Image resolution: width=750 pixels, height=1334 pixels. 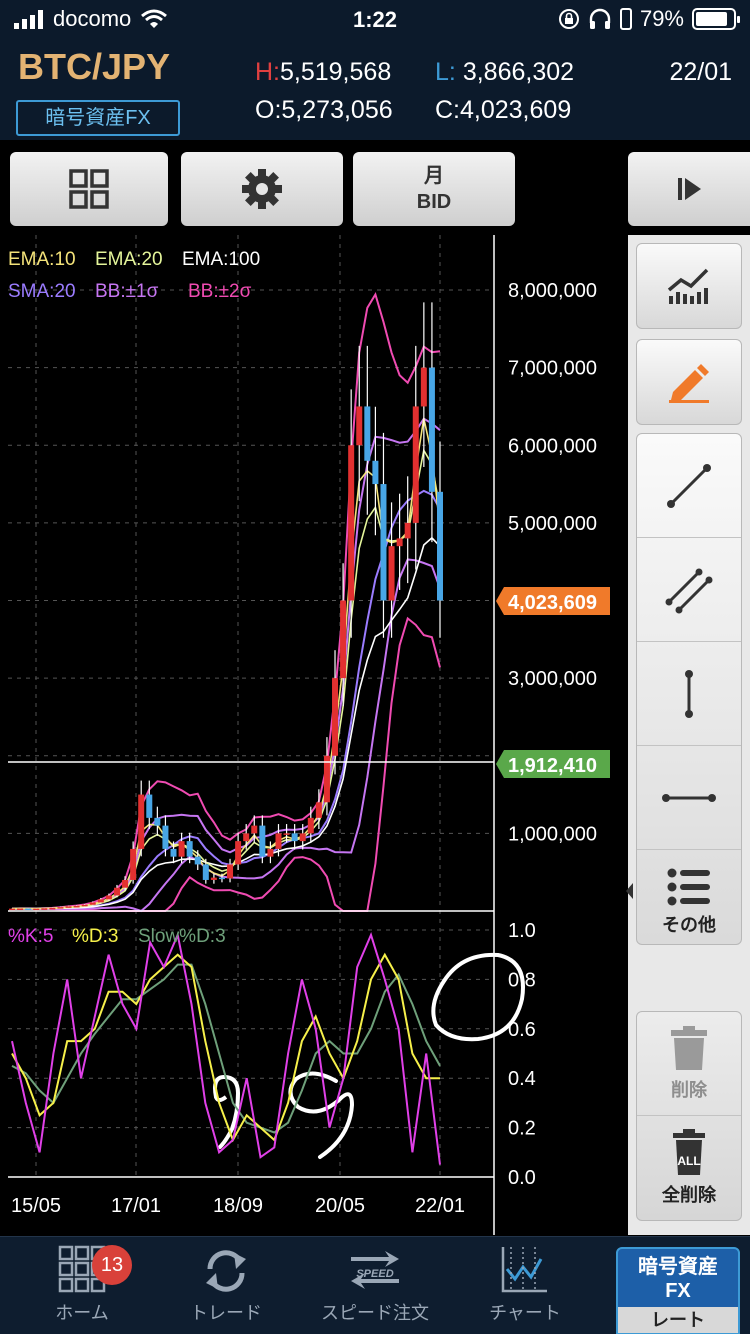 What do you see at coordinates (238, 1206) in the screenshot?
I see `time-tick-label: 18/09` at bounding box center [238, 1206].